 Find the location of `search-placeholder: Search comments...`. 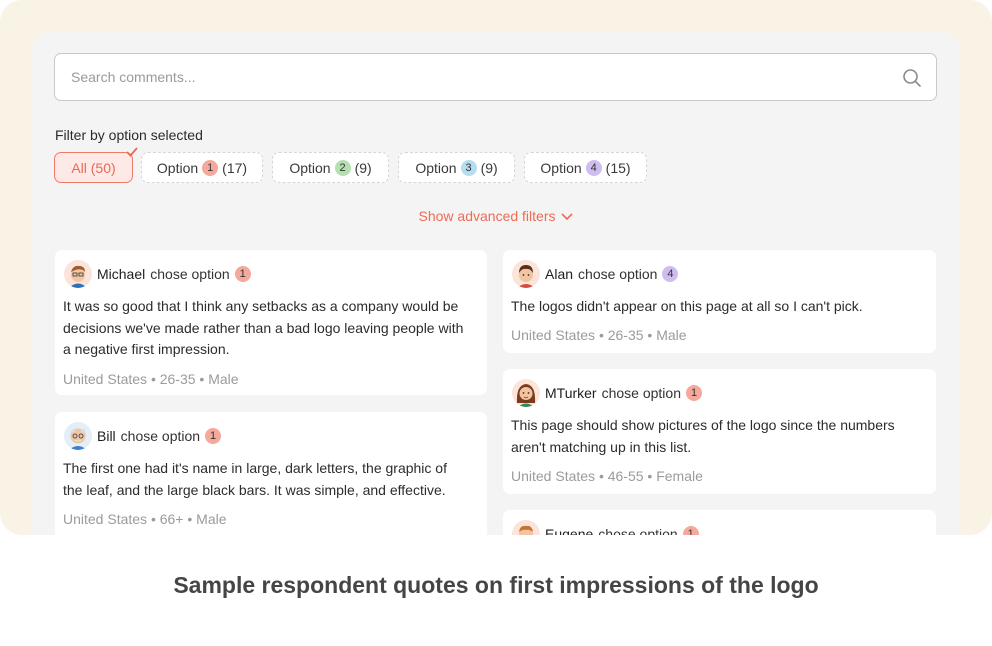

search-placeholder: Search comments... is located at coordinates (133, 77).